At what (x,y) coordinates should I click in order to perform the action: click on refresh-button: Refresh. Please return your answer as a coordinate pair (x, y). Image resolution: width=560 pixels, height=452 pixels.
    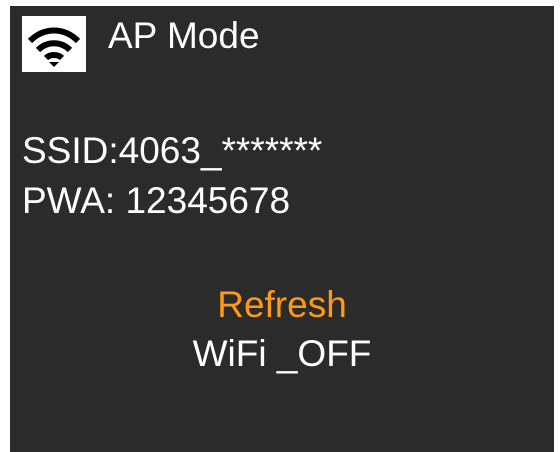
    Looking at the image, I should click on (282, 305).